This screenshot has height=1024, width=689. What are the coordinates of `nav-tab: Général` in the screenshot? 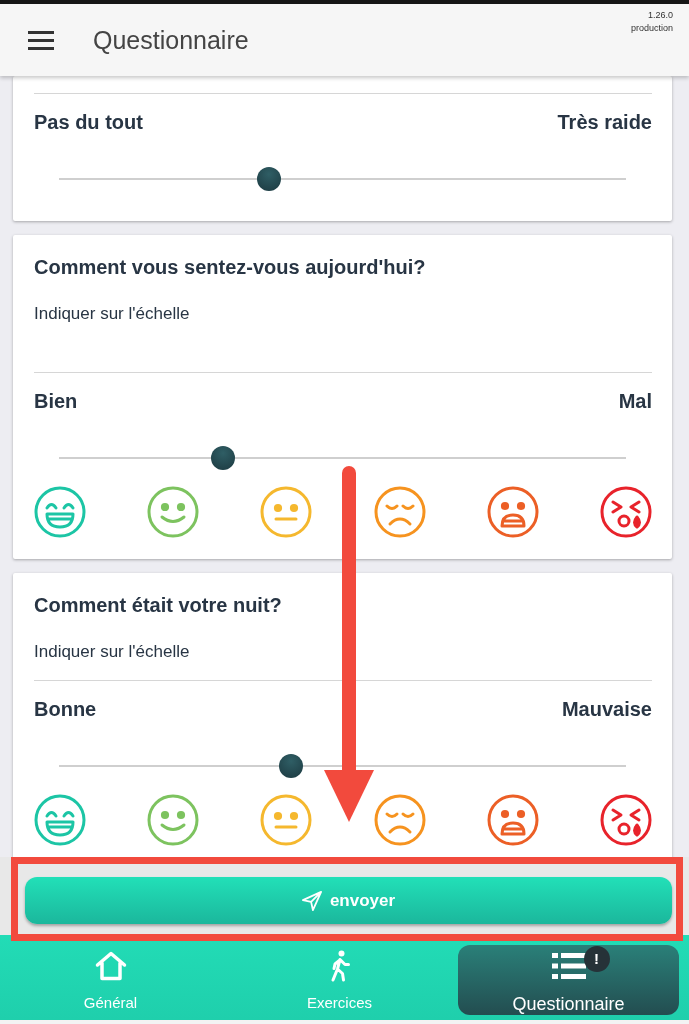 It's located at (110, 980).